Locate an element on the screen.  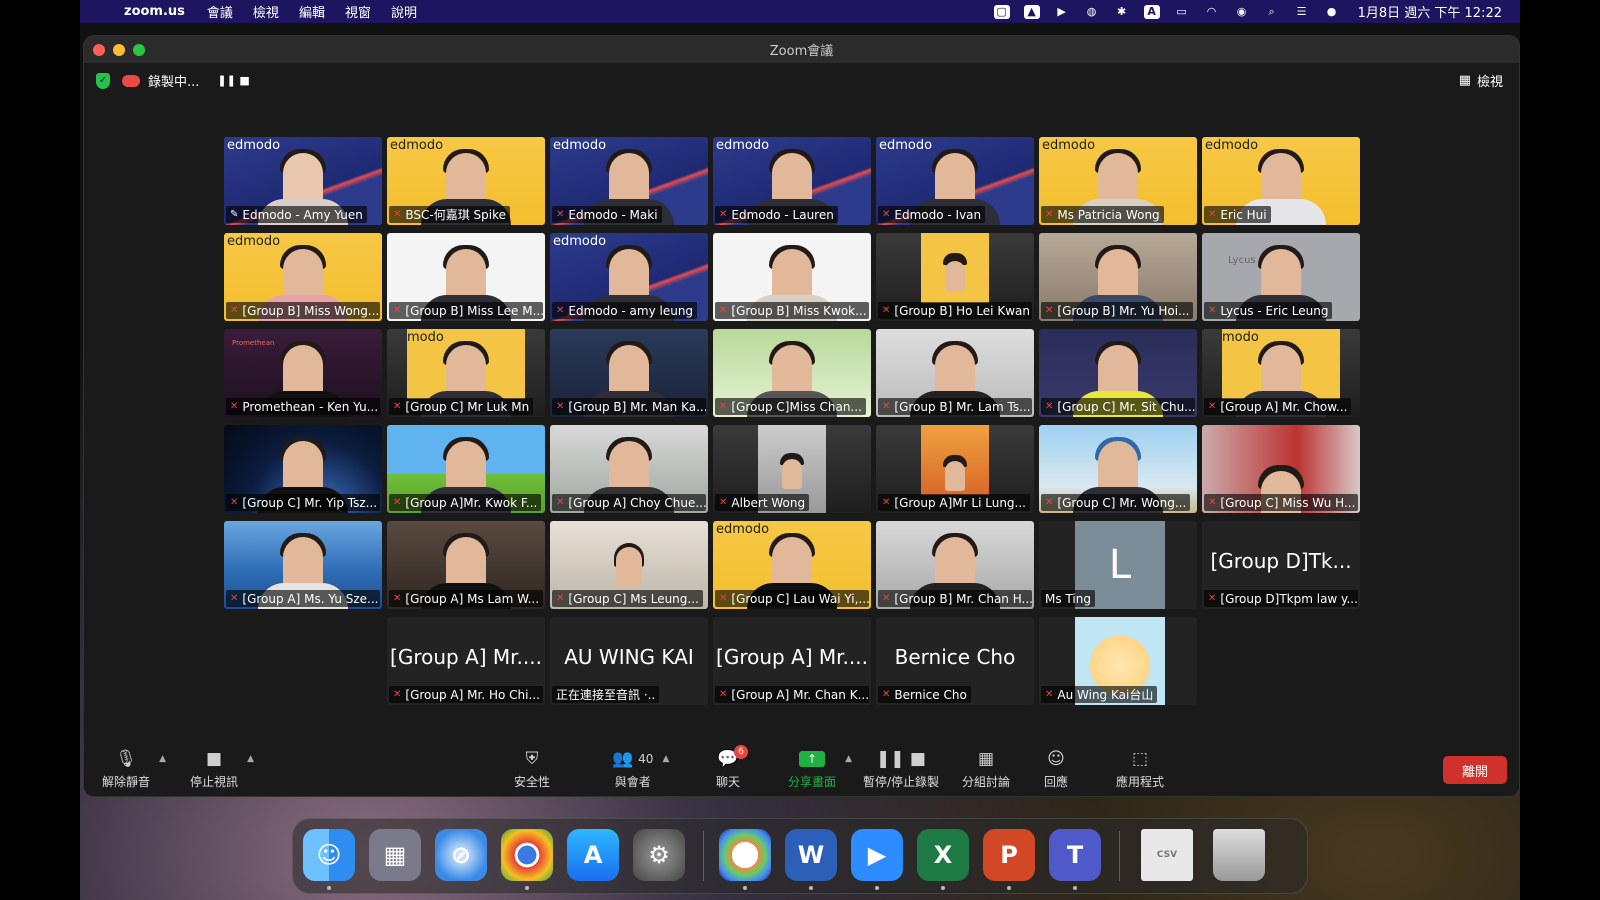
share-screen-button: ↑ 分享畫面 ▲ is located at coordinates (820, 769).